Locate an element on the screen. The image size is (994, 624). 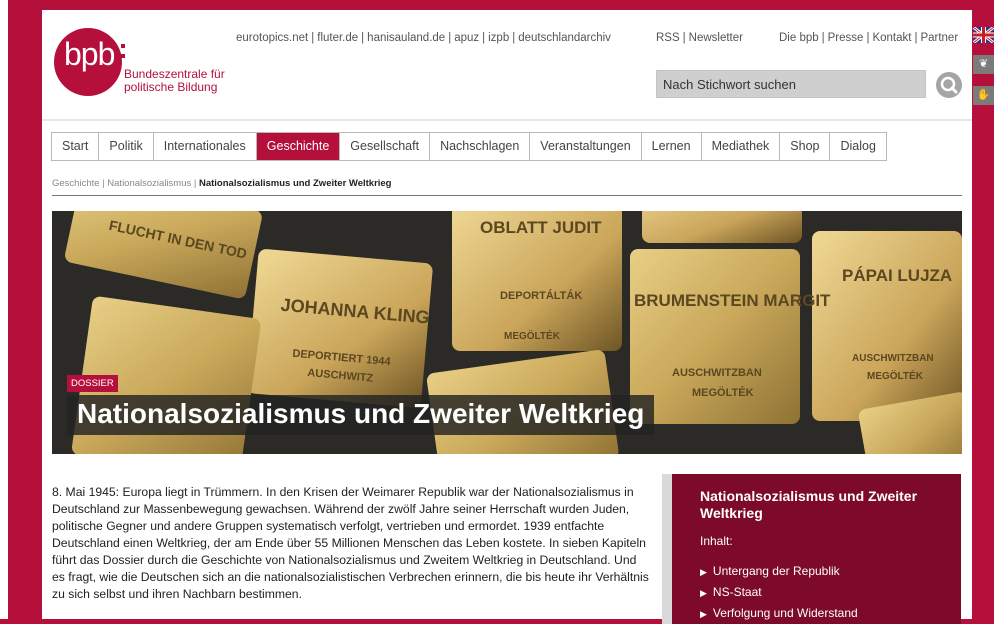
breadcrumb-nationalsozialismus: Nationalsozialismus is located at coordinates (149, 183).